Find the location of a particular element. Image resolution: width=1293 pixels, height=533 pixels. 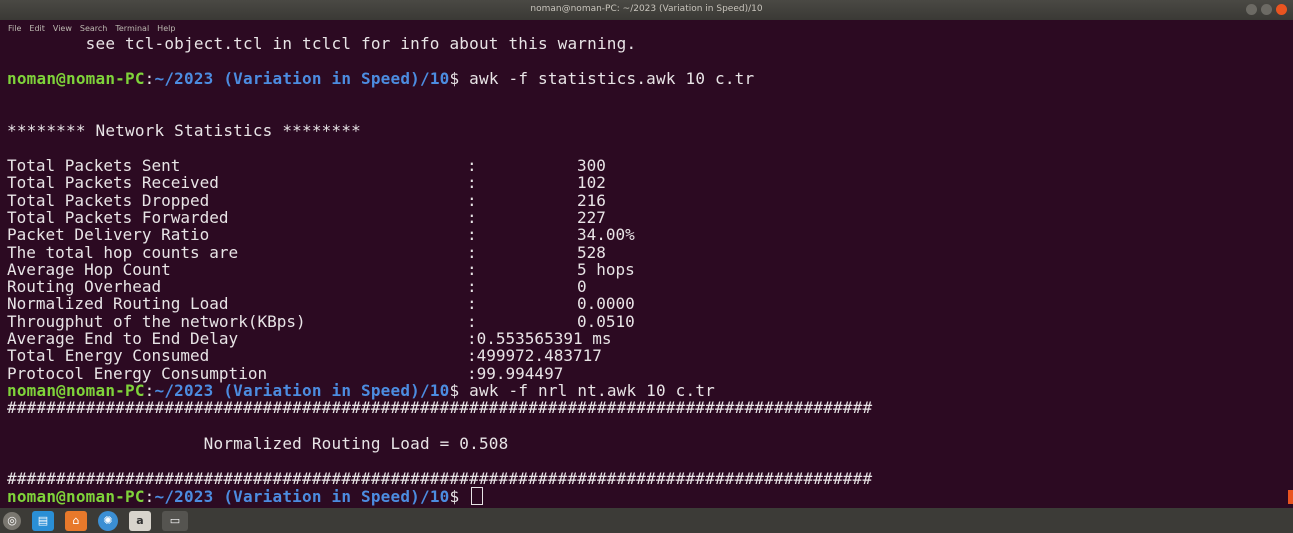

stat-value: :0.553565391 ms is located at coordinates (539, 338).